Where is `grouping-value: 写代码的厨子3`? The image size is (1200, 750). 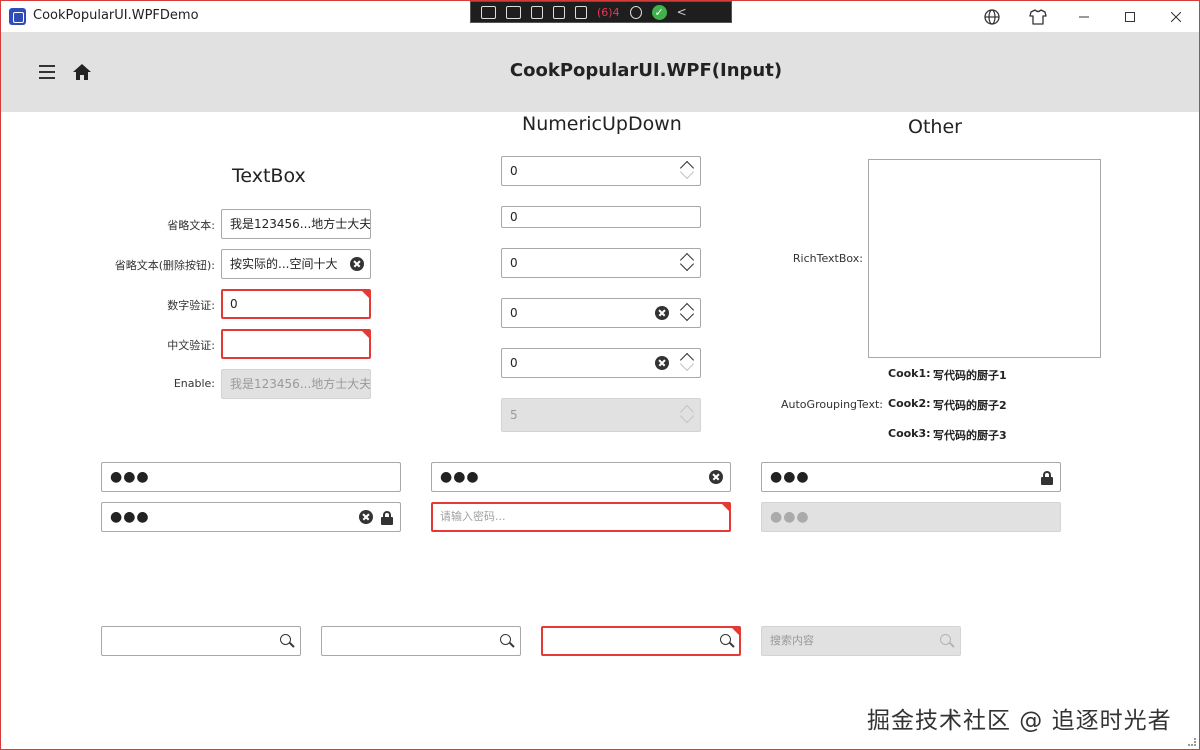 grouping-value: 写代码的厨子3 is located at coordinates (970, 435).